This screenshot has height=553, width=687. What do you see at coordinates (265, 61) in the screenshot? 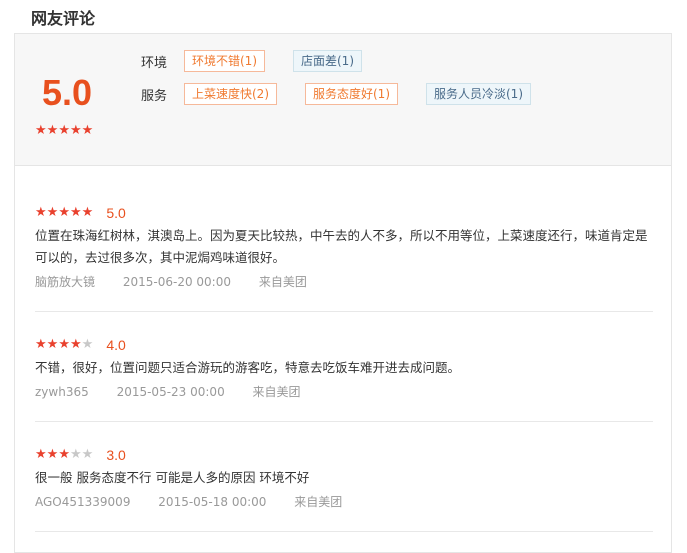
I see `tag-row-environment: 环境 环境不错(1) 店面差(1)` at bounding box center [265, 61].